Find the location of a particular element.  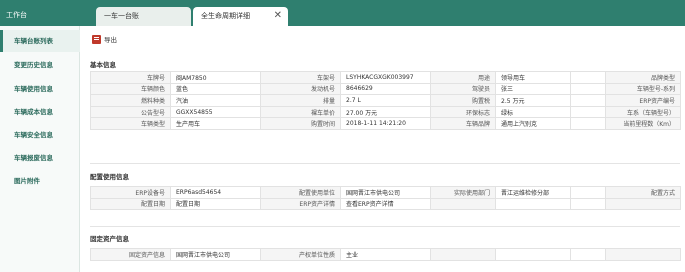

top-bar: 工作台 一车一台账 全生命周期详细 ✕ is located at coordinates (342, 13).